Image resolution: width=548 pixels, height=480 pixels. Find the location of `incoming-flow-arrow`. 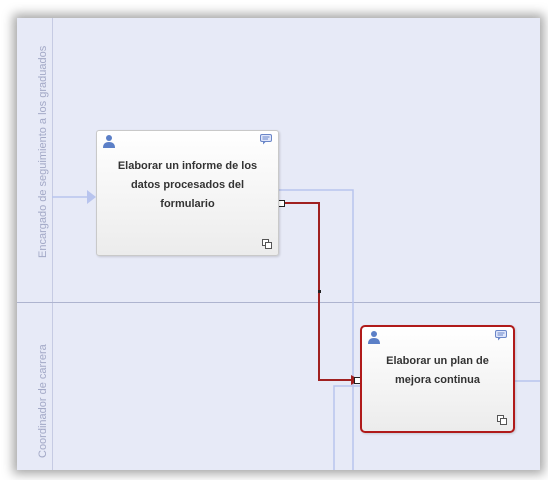

incoming-flow-arrow is located at coordinates (91, 197).